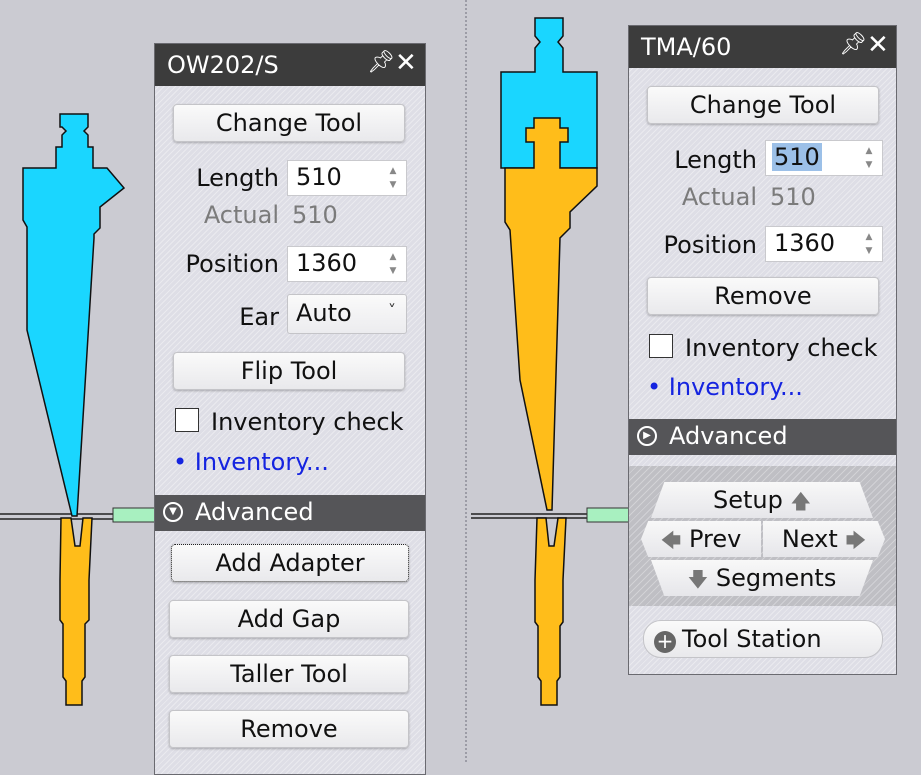 Image resolution: width=921 pixels, height=775 pixels. What do you see at coordinates (801, 501) in the screenshot?
I see `arrow-up-icon: 🡅` at bounding box center [801, 501].